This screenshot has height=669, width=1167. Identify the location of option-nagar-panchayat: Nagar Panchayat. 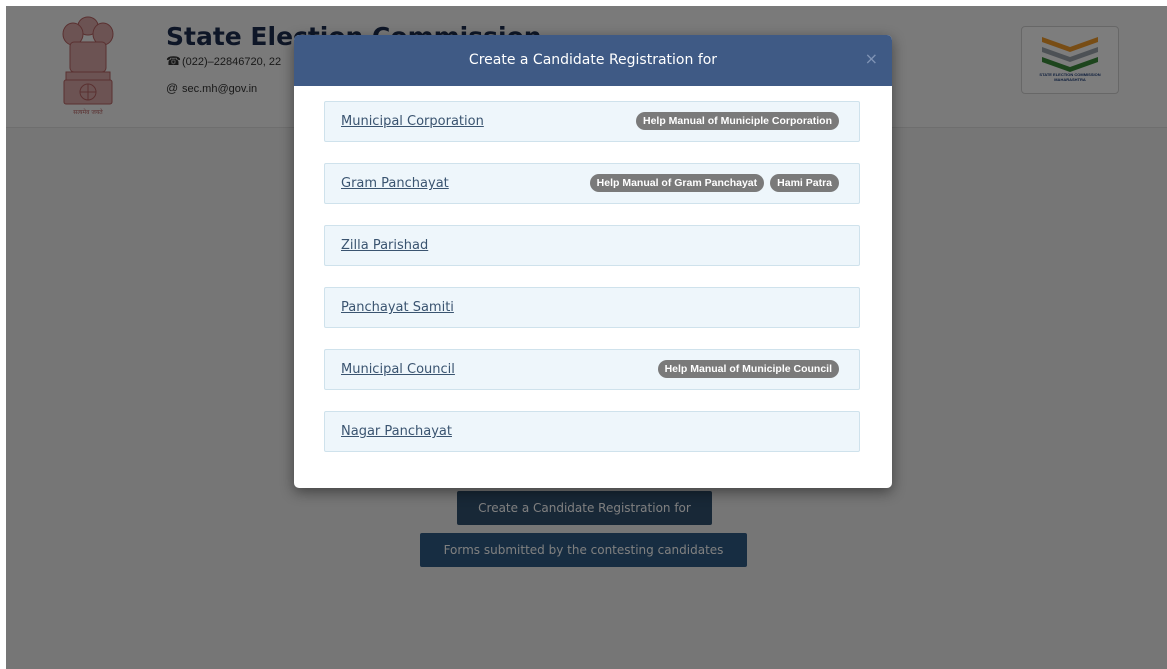
(592, 431).